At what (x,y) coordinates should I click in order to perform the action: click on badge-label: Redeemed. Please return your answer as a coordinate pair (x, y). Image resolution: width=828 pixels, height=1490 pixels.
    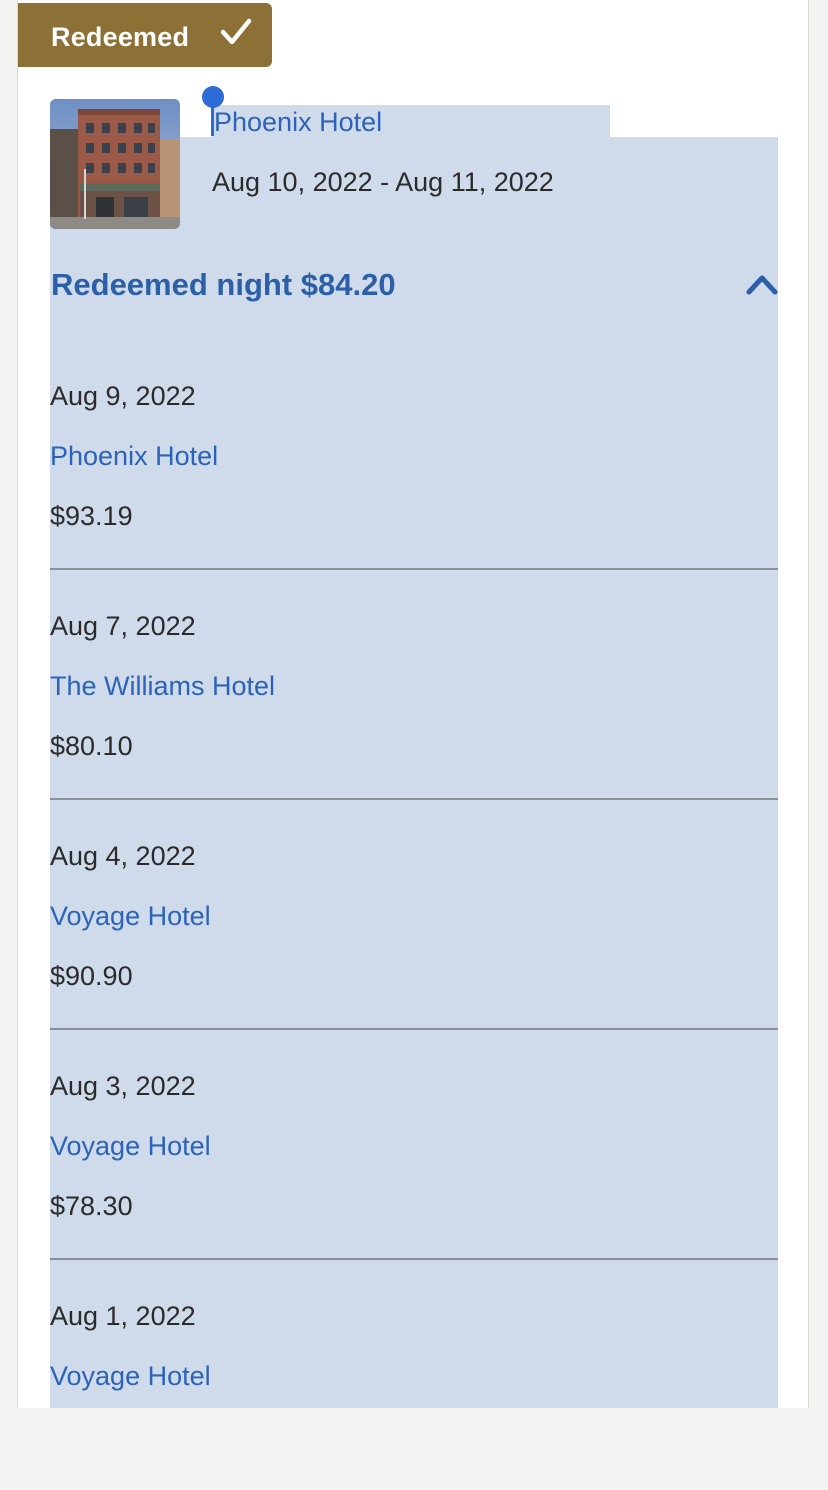
    Looking at the image, I should click on (120, 37).